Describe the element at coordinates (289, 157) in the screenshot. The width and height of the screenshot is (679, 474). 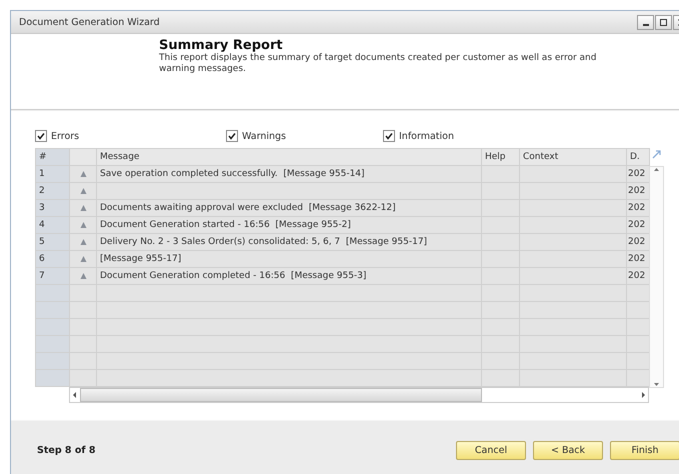
I see `column-header: Message` at that location.